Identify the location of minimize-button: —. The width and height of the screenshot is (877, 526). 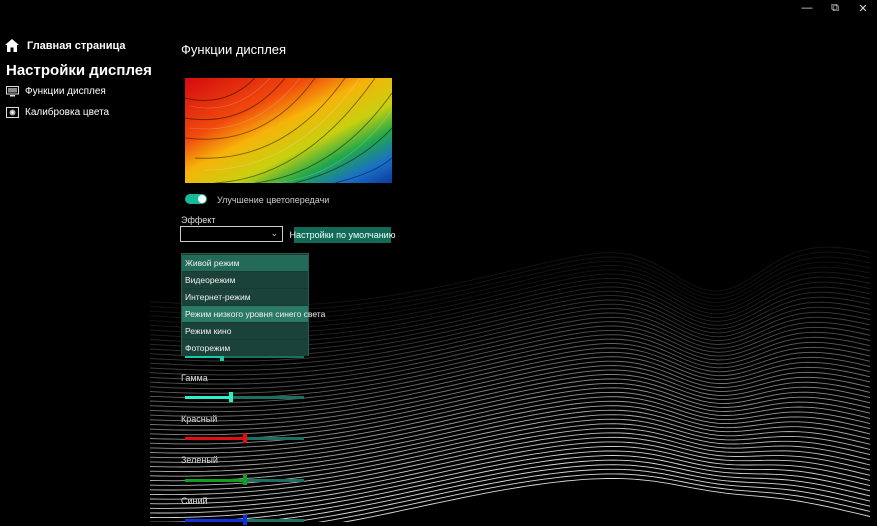
(807, 8).